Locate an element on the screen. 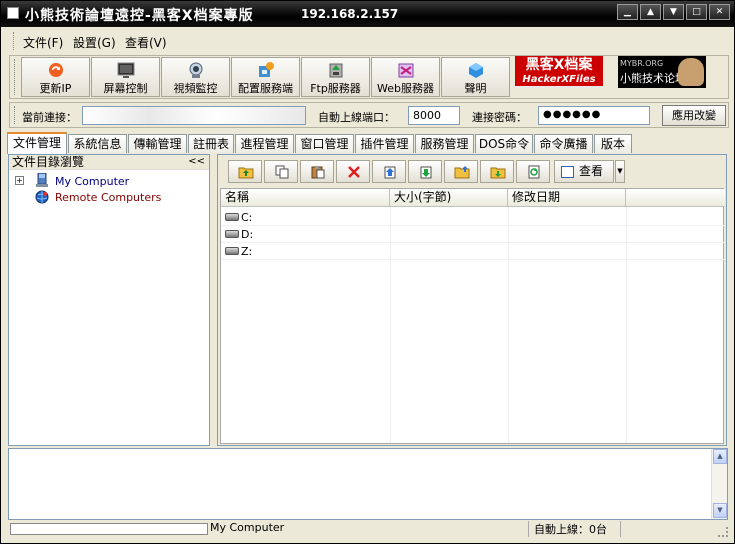 The image size is (735, 544). connection-grip is located at coordinates (15, 115).